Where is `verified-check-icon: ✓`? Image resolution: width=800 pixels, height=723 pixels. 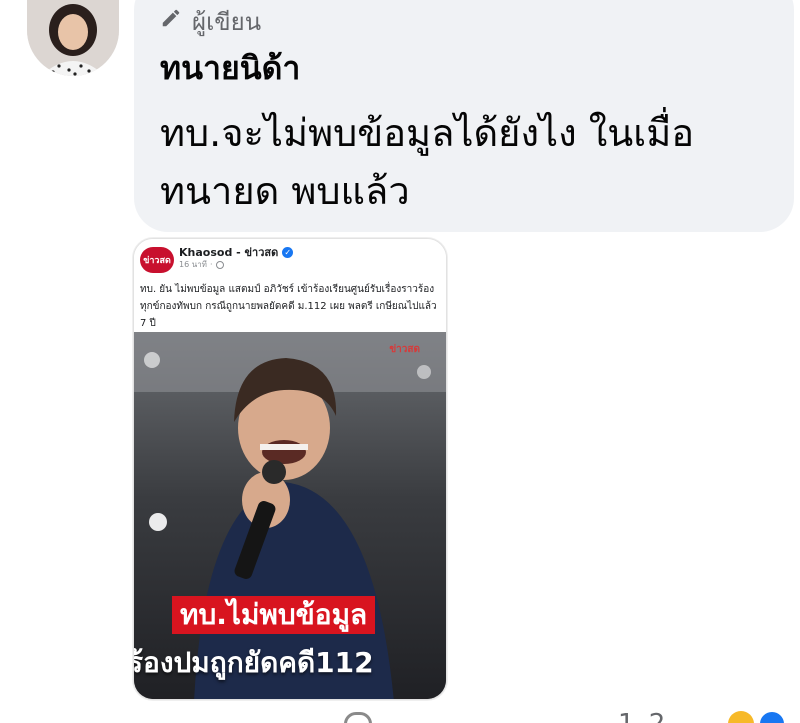
verified-check-icon: ✓ is located at coordinates (288, 252).